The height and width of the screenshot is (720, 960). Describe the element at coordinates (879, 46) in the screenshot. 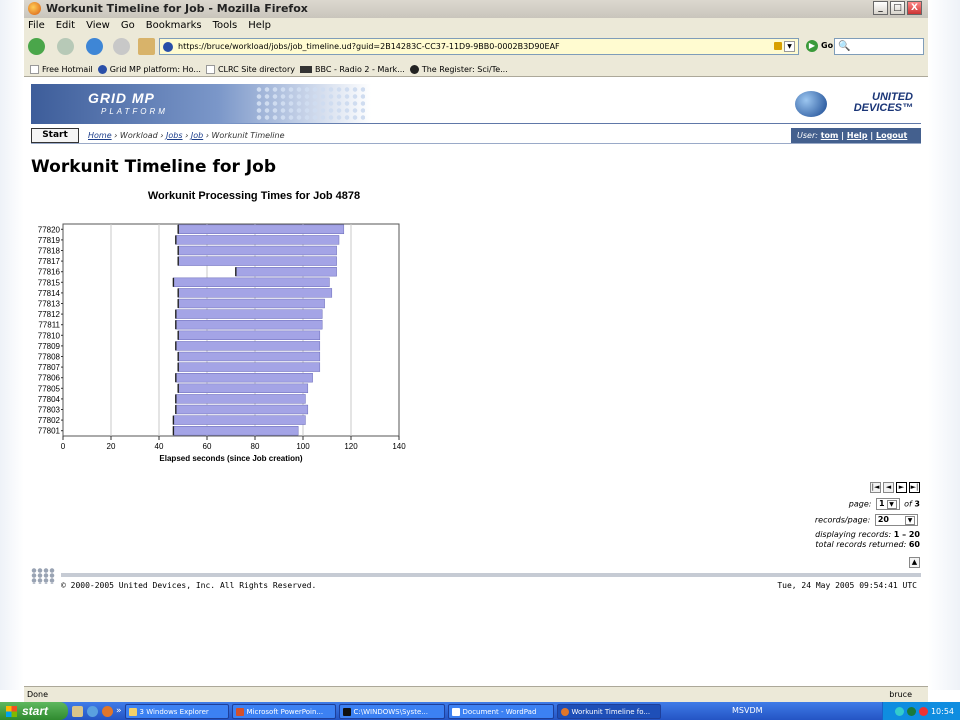

I see `search-input: 🔍` at that location.